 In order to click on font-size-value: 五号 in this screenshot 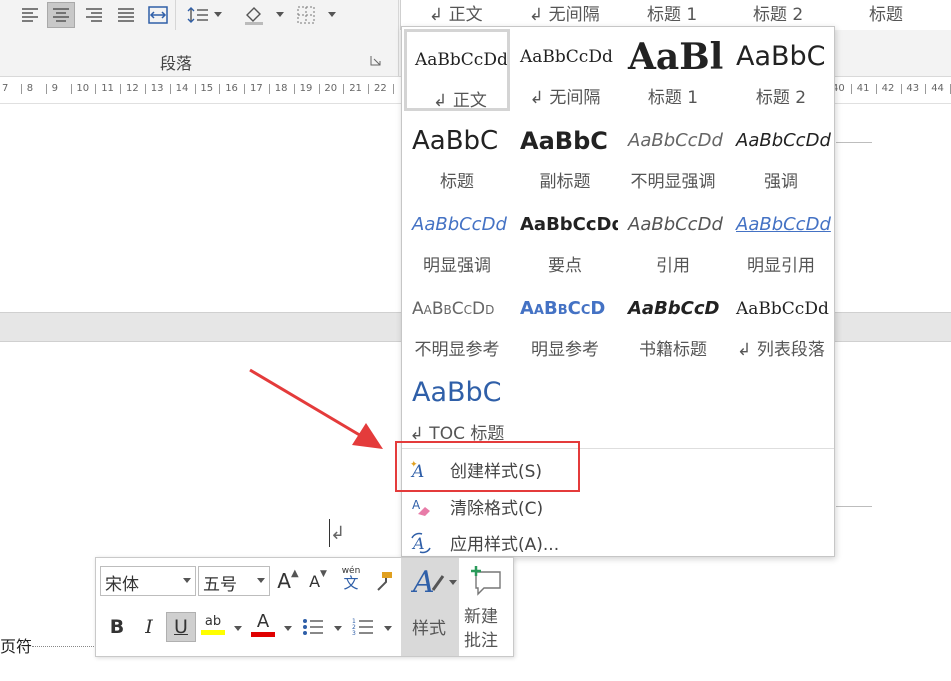, I will do `click(220, 585)`.